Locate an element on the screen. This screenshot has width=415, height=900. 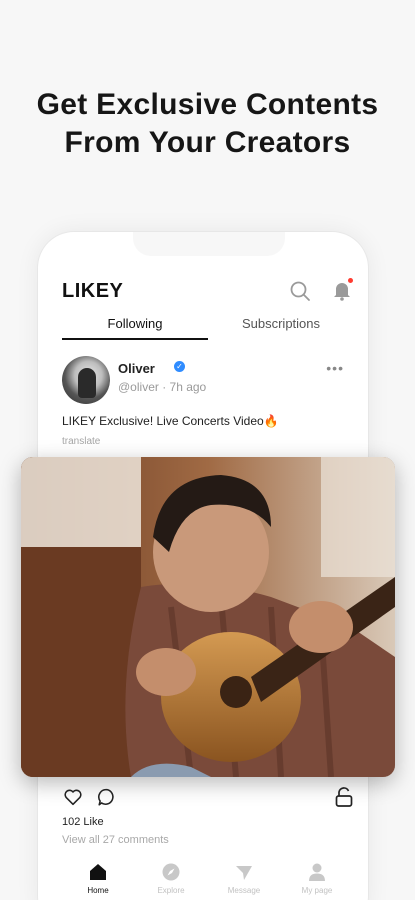
author-name: Oliver is located at coordinates (136, 368).